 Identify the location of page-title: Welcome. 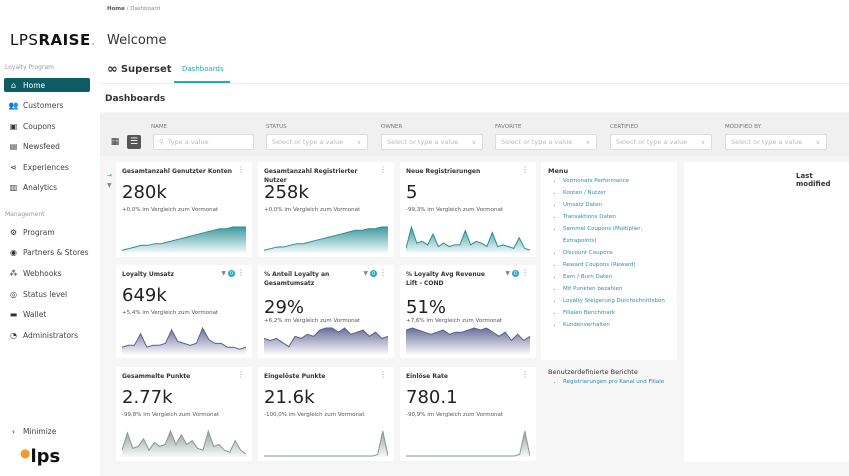
(137, 40).